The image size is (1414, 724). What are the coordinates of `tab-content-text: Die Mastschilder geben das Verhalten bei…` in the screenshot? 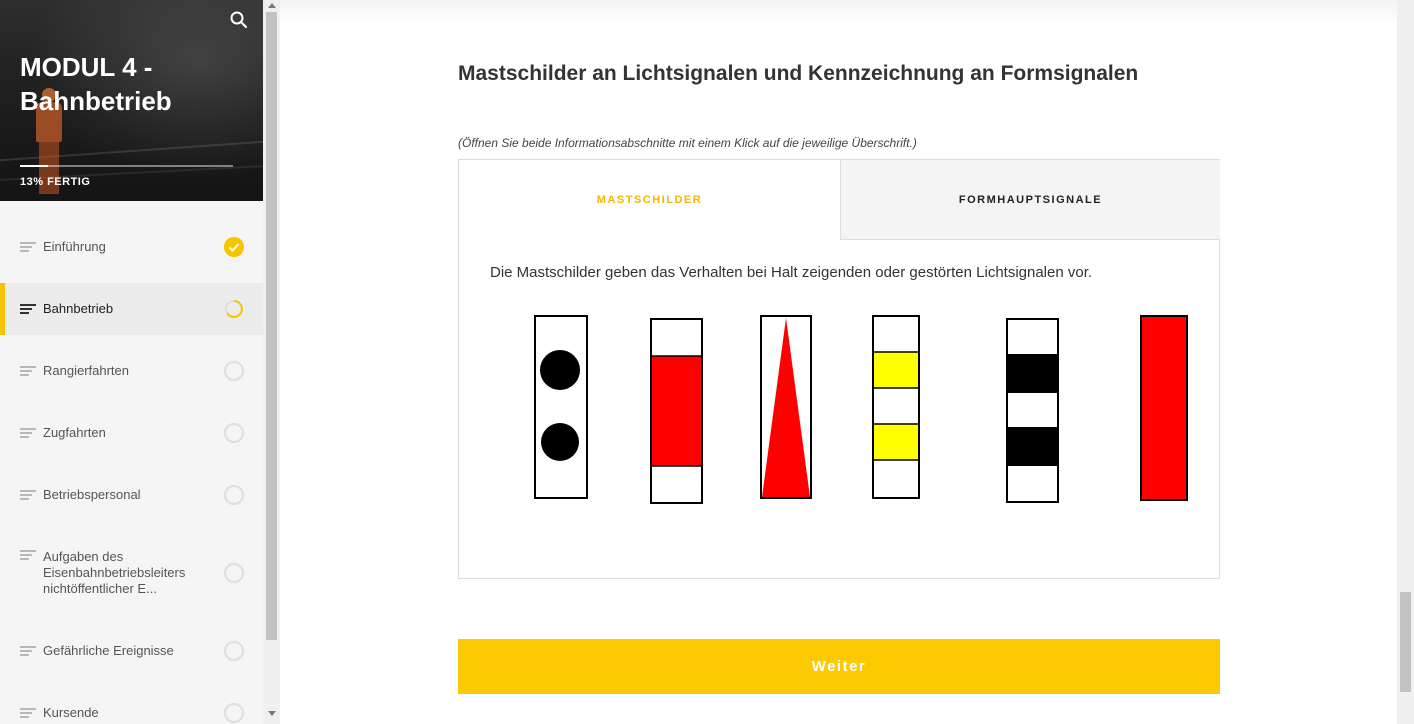 It's located at (791, 272).